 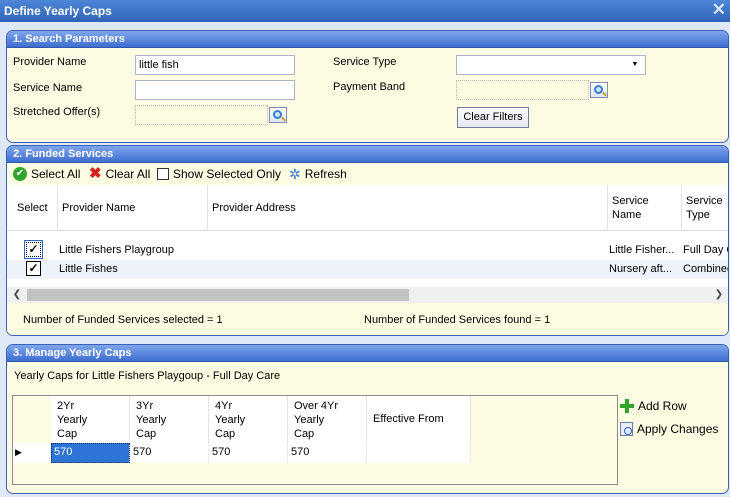 What do you see at coordinates (48, 88) in the screenshot?
I see `service-name-label: Service Name` at bounding box center [48, 88].